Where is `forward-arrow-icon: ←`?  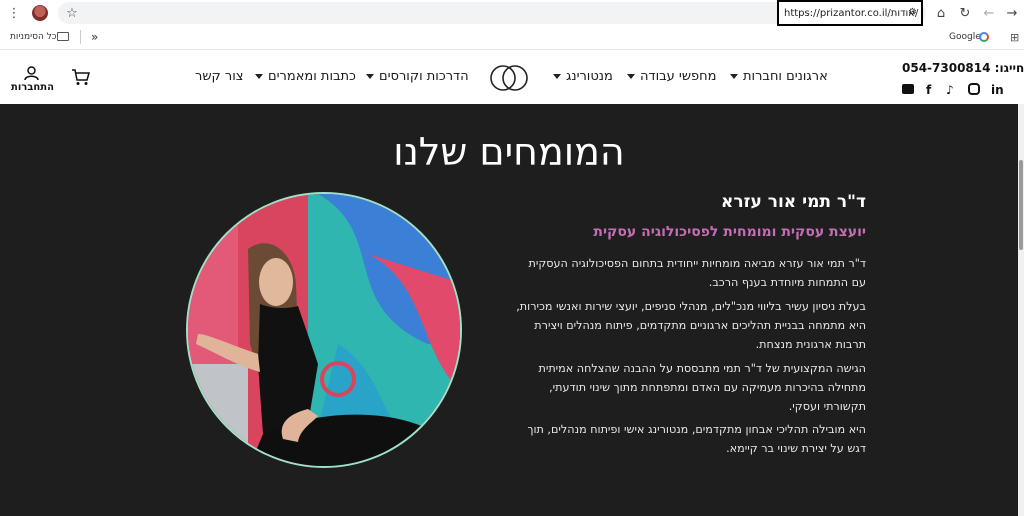 forward-arrow-icon: ← is located at coordinates (989, 13).